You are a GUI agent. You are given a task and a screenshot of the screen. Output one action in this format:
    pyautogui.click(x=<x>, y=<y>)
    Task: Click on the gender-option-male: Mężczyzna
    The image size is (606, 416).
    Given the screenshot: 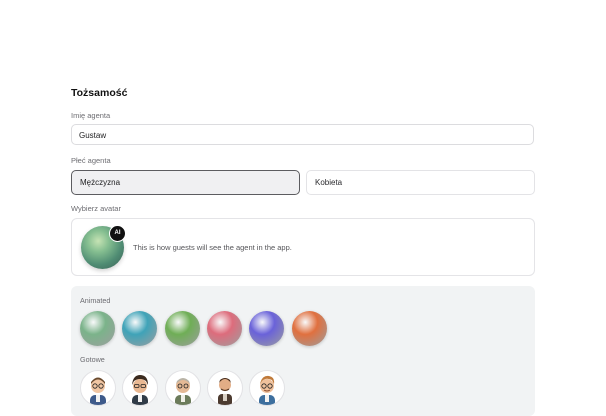 What is the action you would take?
    pyautogui.click(x=185, y=182)
    